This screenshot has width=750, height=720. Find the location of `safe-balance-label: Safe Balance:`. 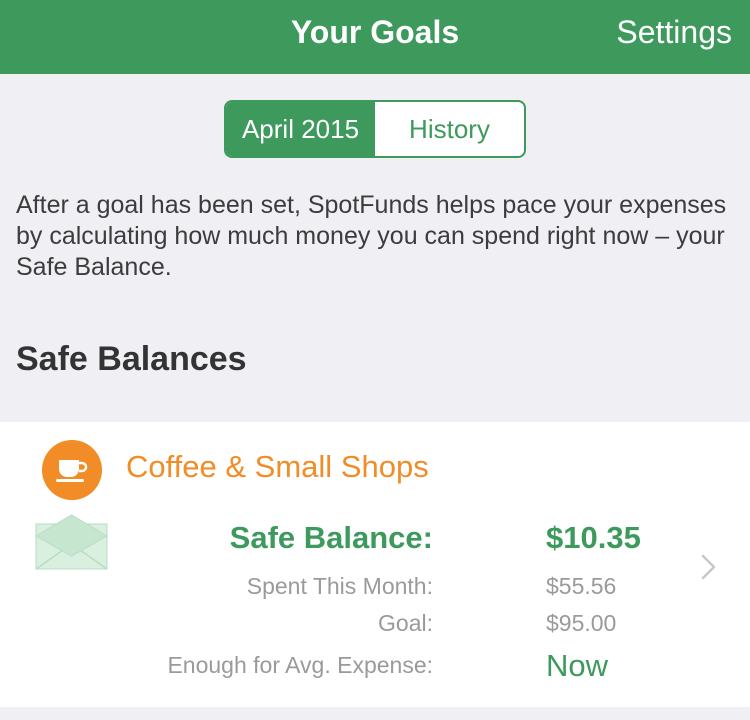

safe-balance-label: Safe Balance: is located at coordinates (331, 537).